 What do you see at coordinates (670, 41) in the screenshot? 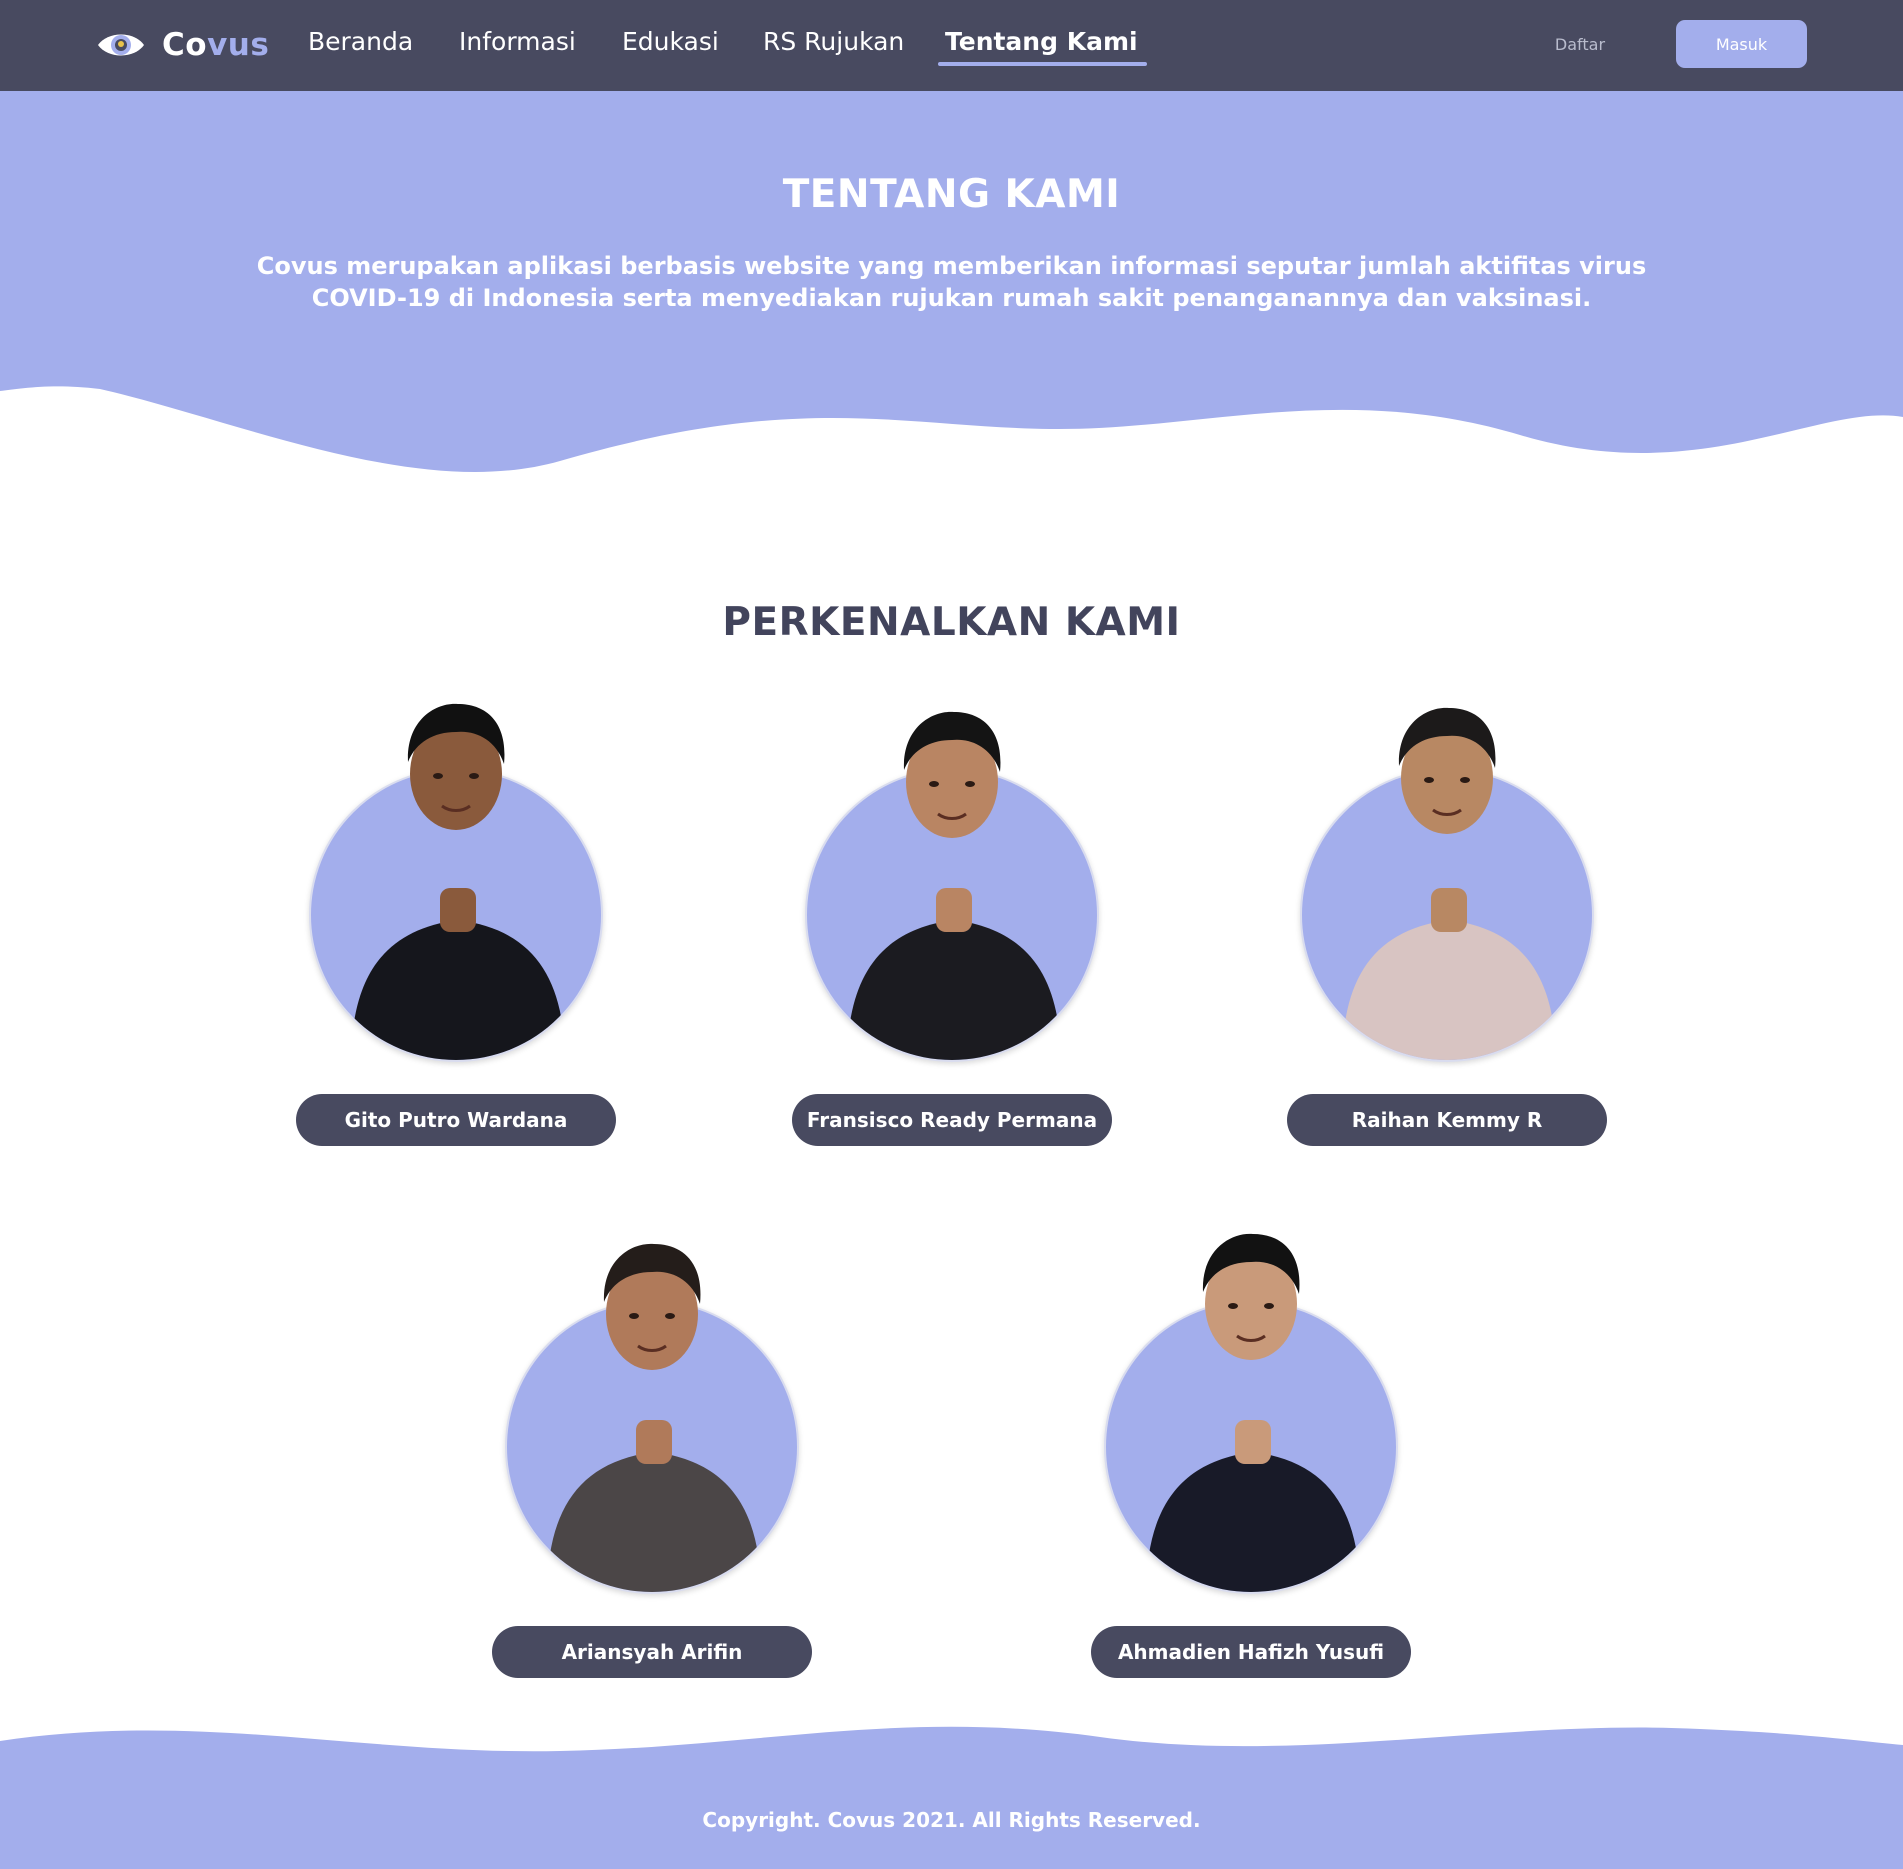
I see `nav-link-edukasi: Edukasi` at bounding box center [670, 41].